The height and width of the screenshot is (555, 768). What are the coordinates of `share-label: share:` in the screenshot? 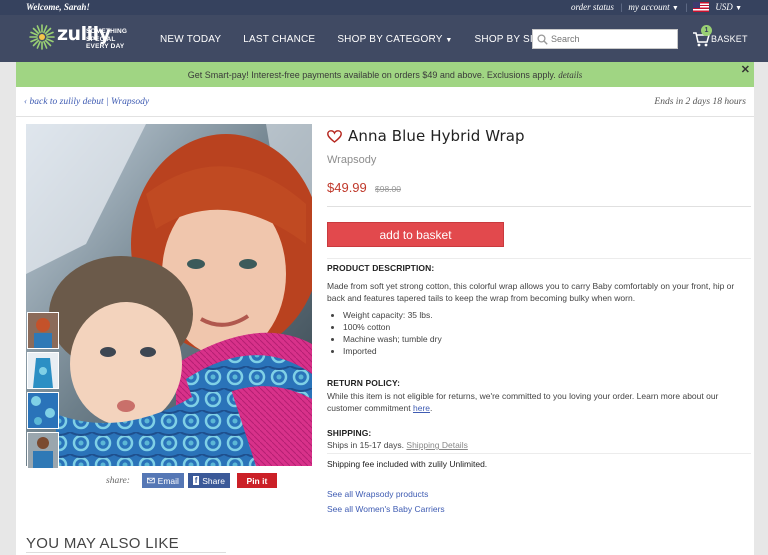 It's located at (118, 480).